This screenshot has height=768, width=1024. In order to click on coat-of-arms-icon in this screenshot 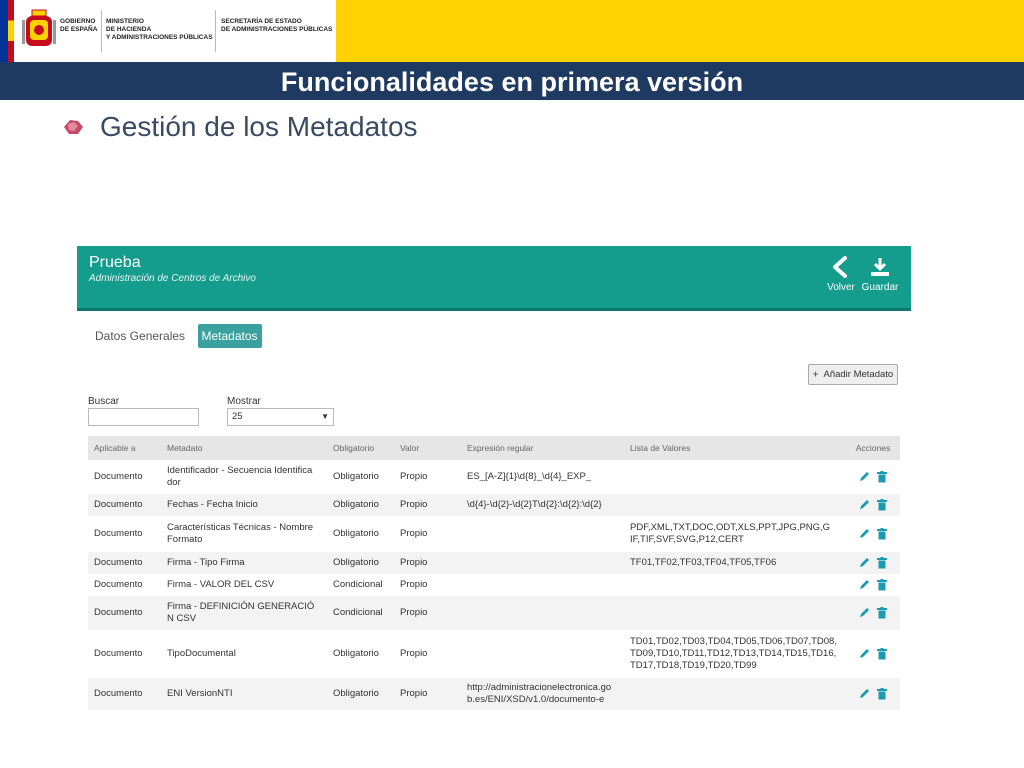, I will do `click(39, 27)`.